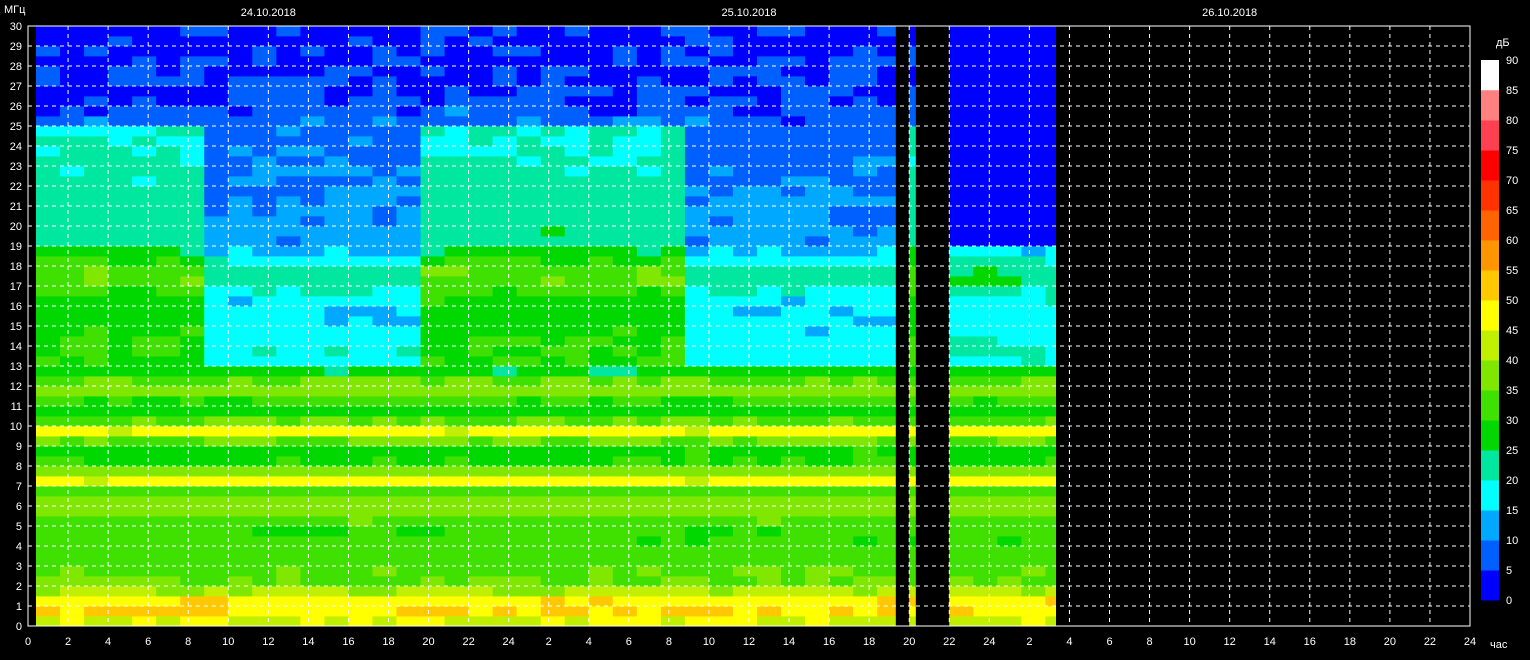 Image resolution: width=1530 pixels, height=660 pixels. I want to click on colorbar-tick-label: 20, so click(1512, 481).